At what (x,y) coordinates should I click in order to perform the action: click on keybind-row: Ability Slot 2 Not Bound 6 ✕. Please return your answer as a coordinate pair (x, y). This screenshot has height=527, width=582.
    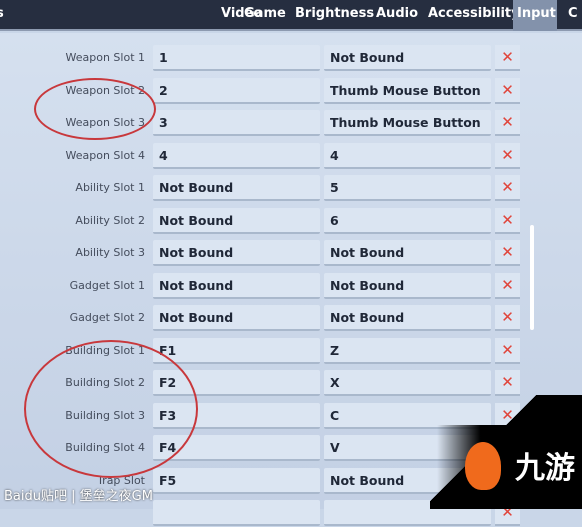
    Looking at the image, I should click on (262, 221).